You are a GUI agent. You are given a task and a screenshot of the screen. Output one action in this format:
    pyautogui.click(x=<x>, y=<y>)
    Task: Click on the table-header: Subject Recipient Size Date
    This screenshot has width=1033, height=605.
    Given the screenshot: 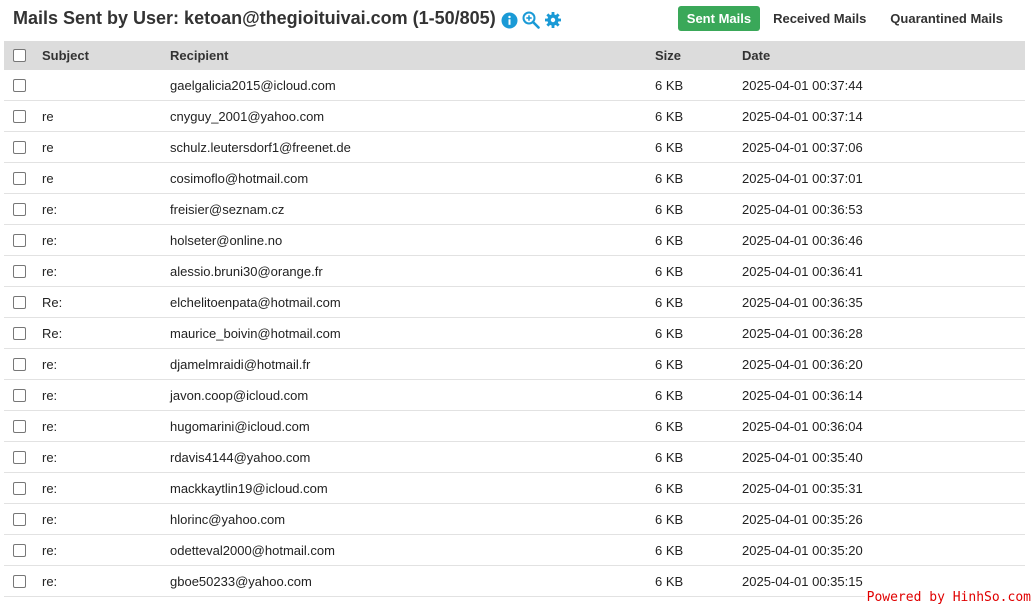 What is the action you would take?
    pyautogui.click(x=514, y=55)
    